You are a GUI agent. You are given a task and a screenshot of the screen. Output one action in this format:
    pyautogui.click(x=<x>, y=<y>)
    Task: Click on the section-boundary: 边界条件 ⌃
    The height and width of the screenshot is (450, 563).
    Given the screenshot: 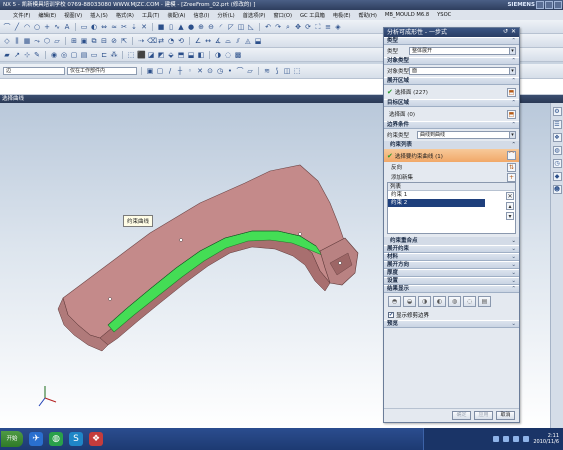 What is the action you would take?
    pyautogui.click(x=451, y=125)
    